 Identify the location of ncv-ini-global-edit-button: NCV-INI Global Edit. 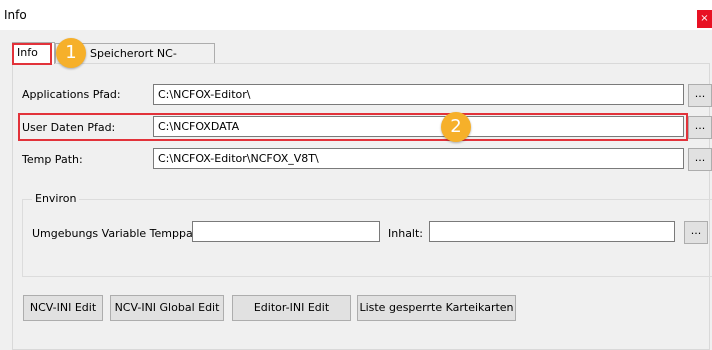
(167, 308).